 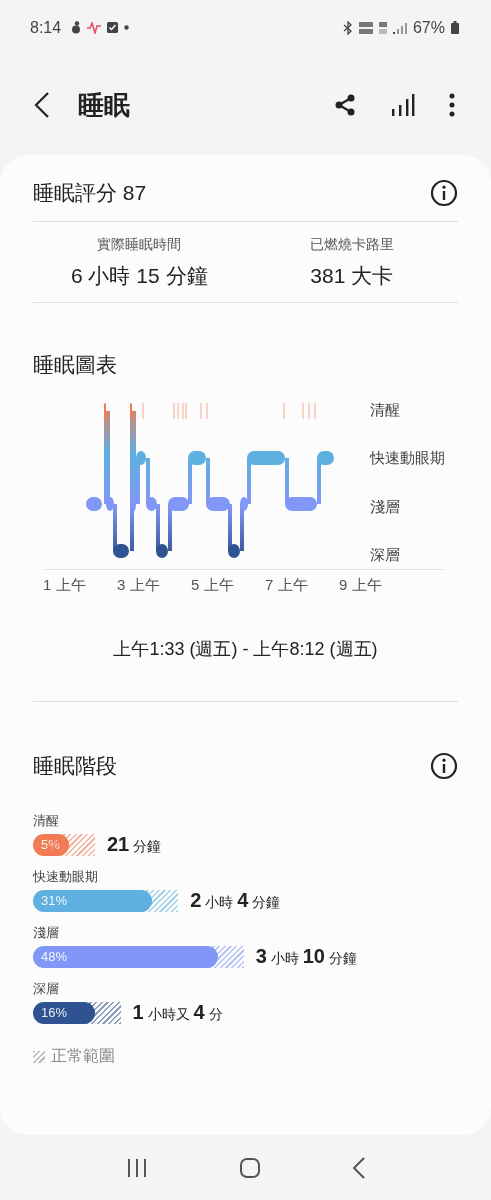 What do you see at coordinates (46, 27) in the screenshot?
I see `status-time: 8:14` at bounding box center [46, 27].